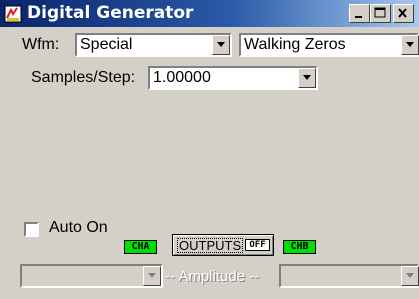 This screenshot has width=419, height=299. Describe the element at coordinates (212, 276) in the screenshot. I see `amplitude-label: -- Amplitude --` at that location.